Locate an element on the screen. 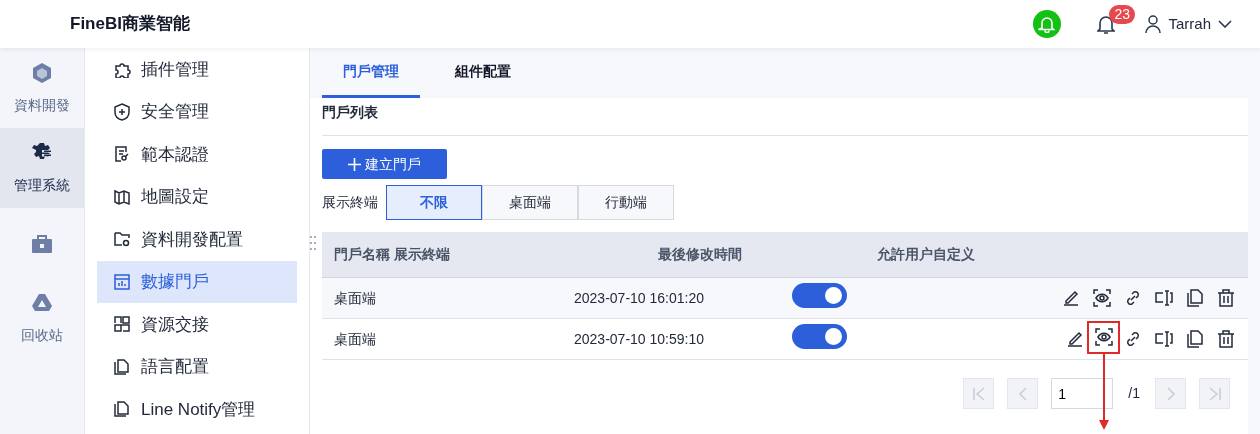 This screenshot has width=1260, height=434. column-header: 門戶名稱 is located at coordinates (362, 254).